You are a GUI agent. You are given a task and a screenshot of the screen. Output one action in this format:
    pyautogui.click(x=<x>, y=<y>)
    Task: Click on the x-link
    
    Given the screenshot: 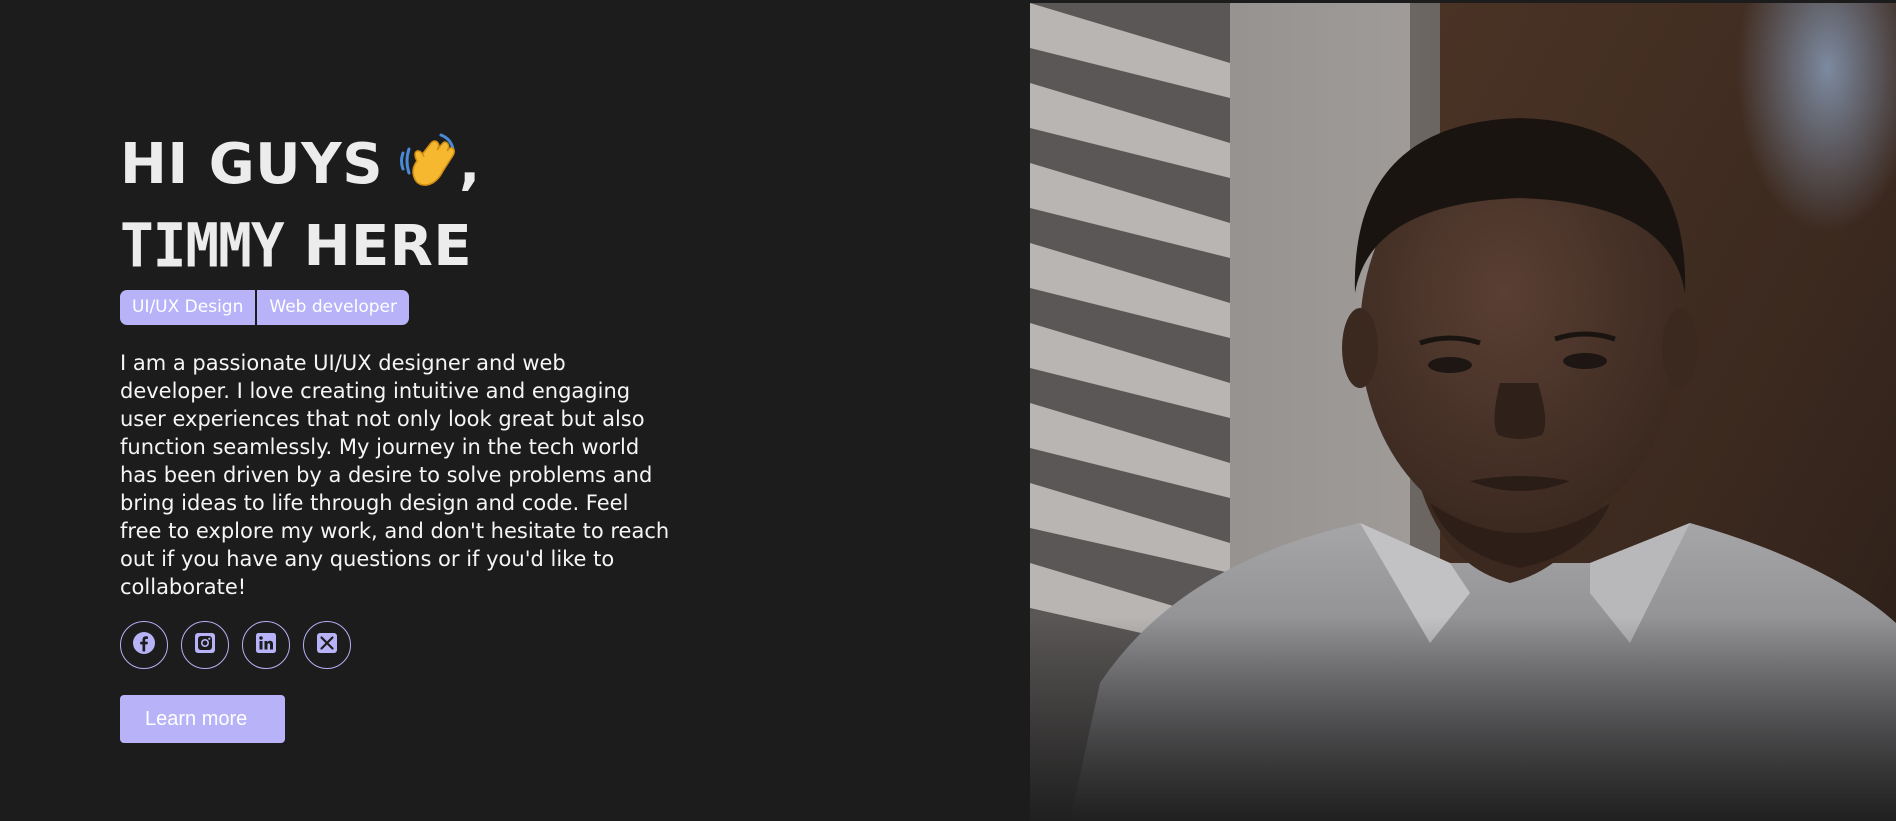 What is the action you would take?
    pyautogui.click(x=327, y=645)
    